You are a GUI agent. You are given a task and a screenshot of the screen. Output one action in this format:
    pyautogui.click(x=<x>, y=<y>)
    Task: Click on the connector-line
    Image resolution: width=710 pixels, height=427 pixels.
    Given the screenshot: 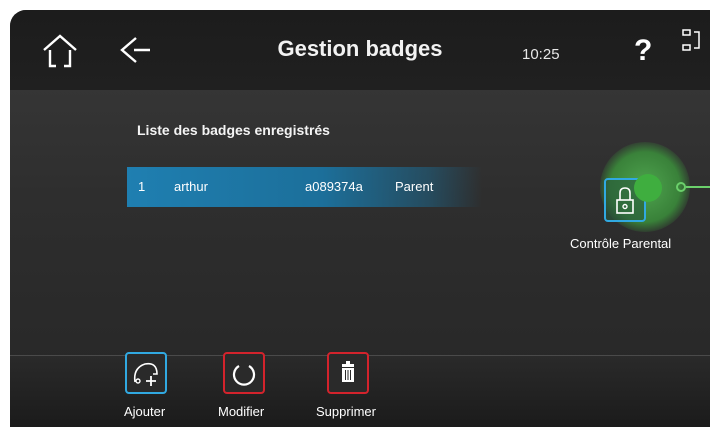 What is the action you would take?
    pyautogui.click(x=698, y=187)
    